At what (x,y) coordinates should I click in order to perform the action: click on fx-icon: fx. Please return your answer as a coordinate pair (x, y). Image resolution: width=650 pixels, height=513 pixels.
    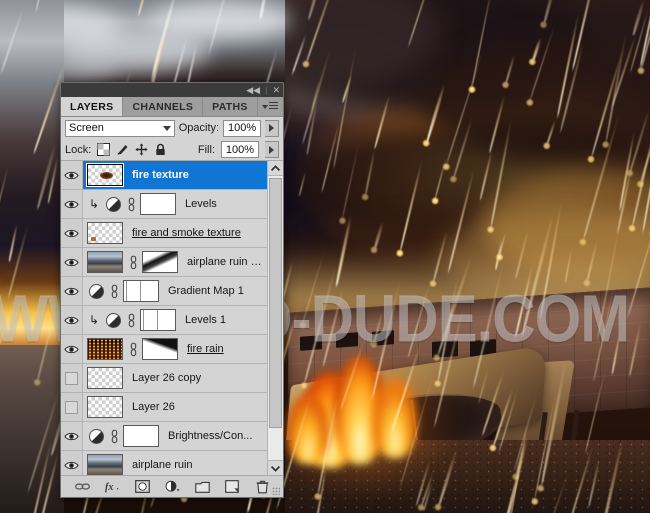
    Looking at the image, I should click on (112, 486).